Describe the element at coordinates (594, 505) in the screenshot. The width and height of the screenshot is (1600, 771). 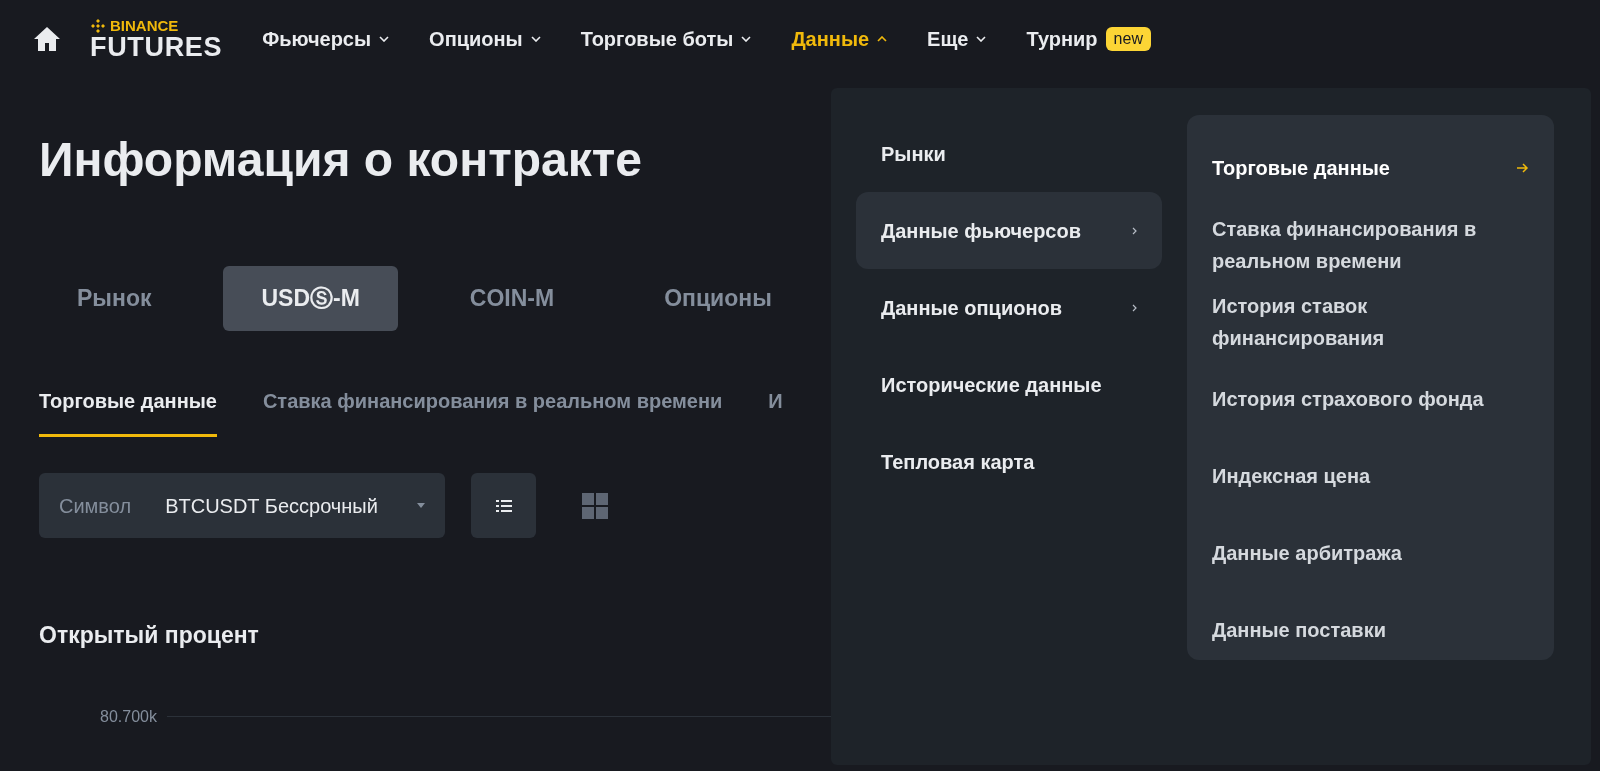
I see `grid-icon` at that location.